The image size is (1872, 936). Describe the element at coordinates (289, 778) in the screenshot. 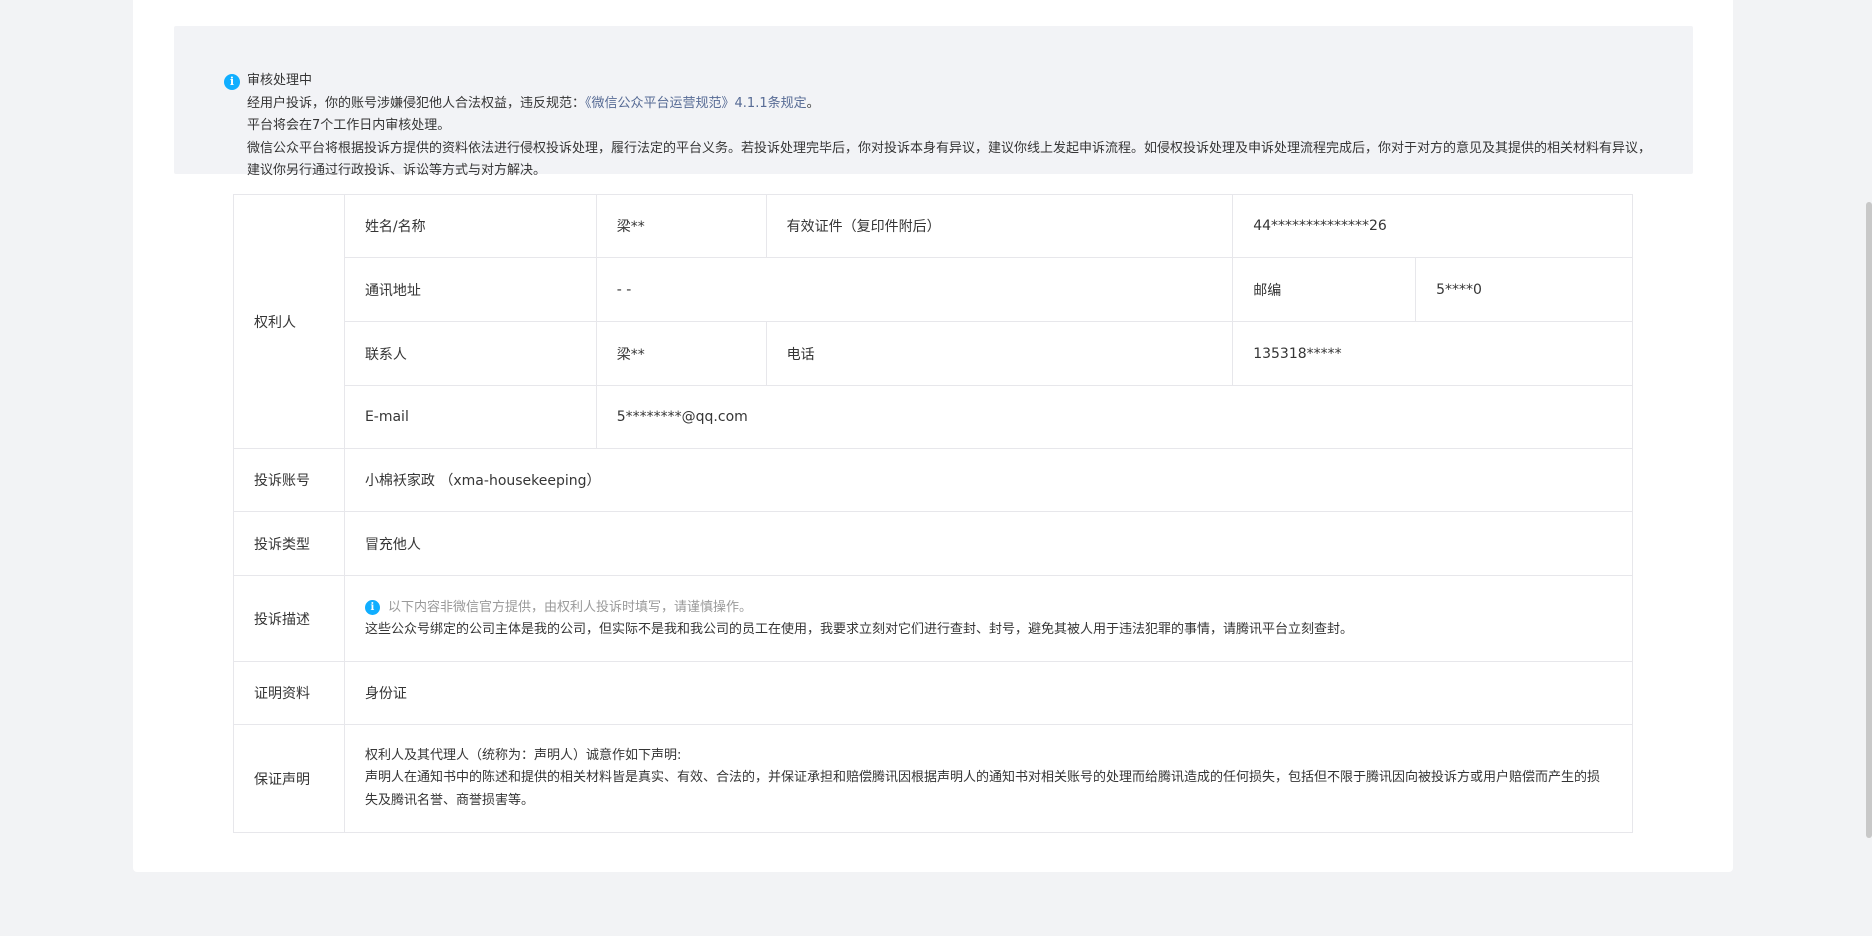

I see `statement-label: 保证声明` at that location.